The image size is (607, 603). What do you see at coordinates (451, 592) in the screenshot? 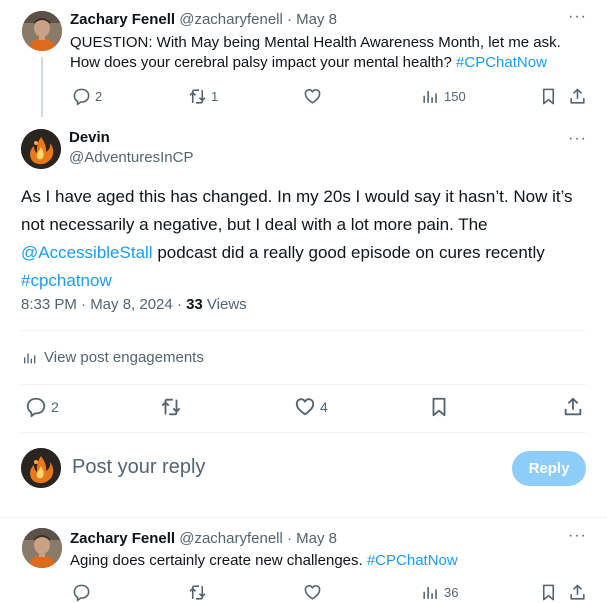
I see `views-count: 36` at bounding box center [451, 592].